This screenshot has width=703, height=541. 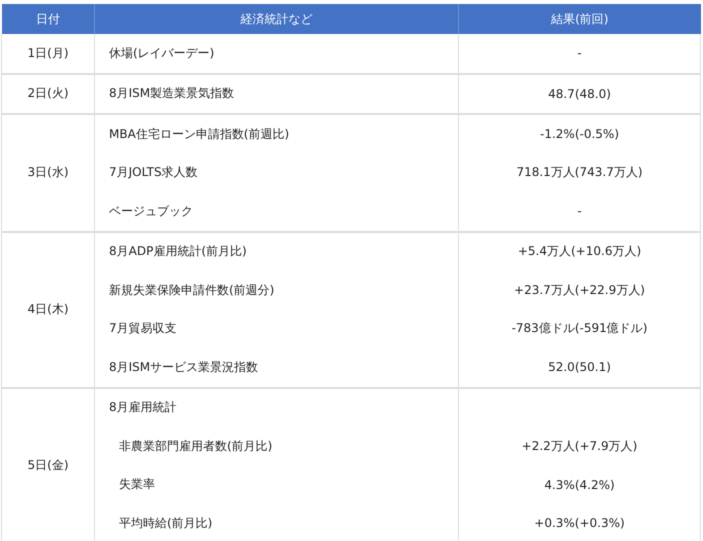 I want to click on event-name: 8月ISMサービス業景況指数, so click(x=183, y=367).